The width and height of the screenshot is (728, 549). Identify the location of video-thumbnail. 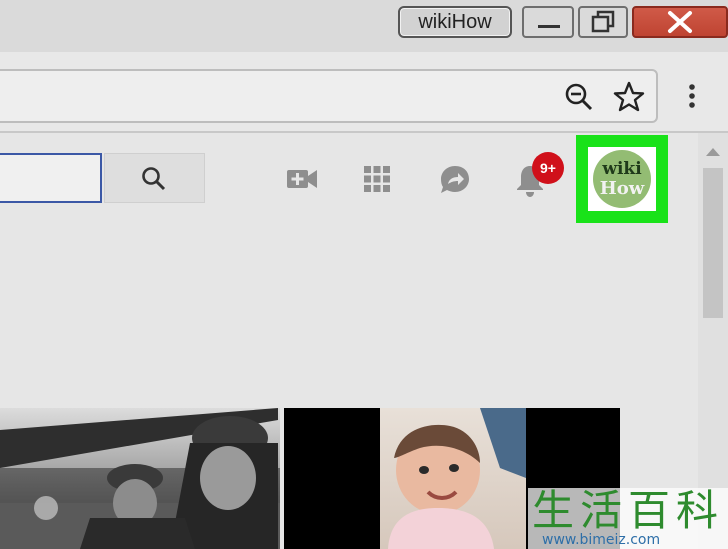
(140, 478).